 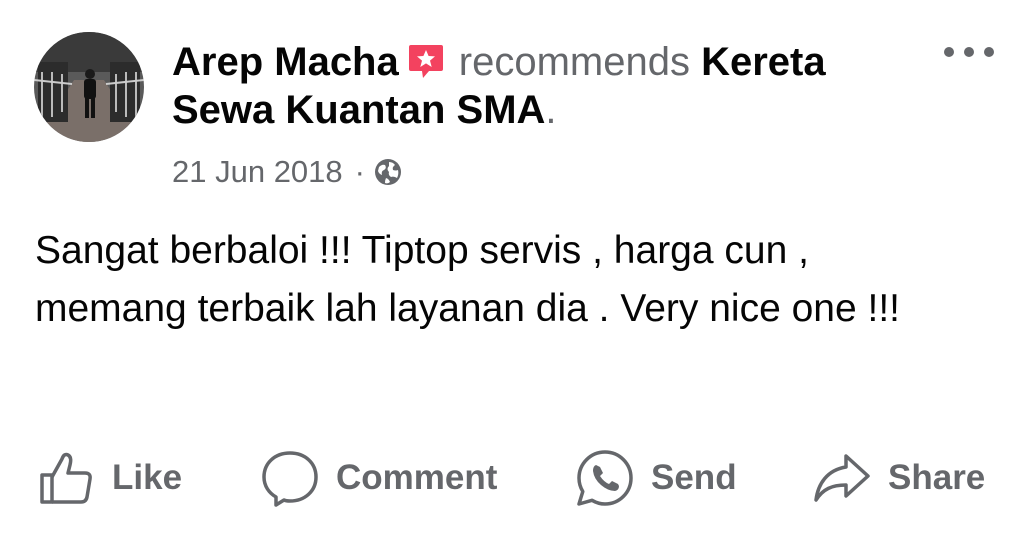 What do you see at coordinates (551, 110) in the screenshot?
I see `header-end-punct: .` at bounding box center [551, 110].